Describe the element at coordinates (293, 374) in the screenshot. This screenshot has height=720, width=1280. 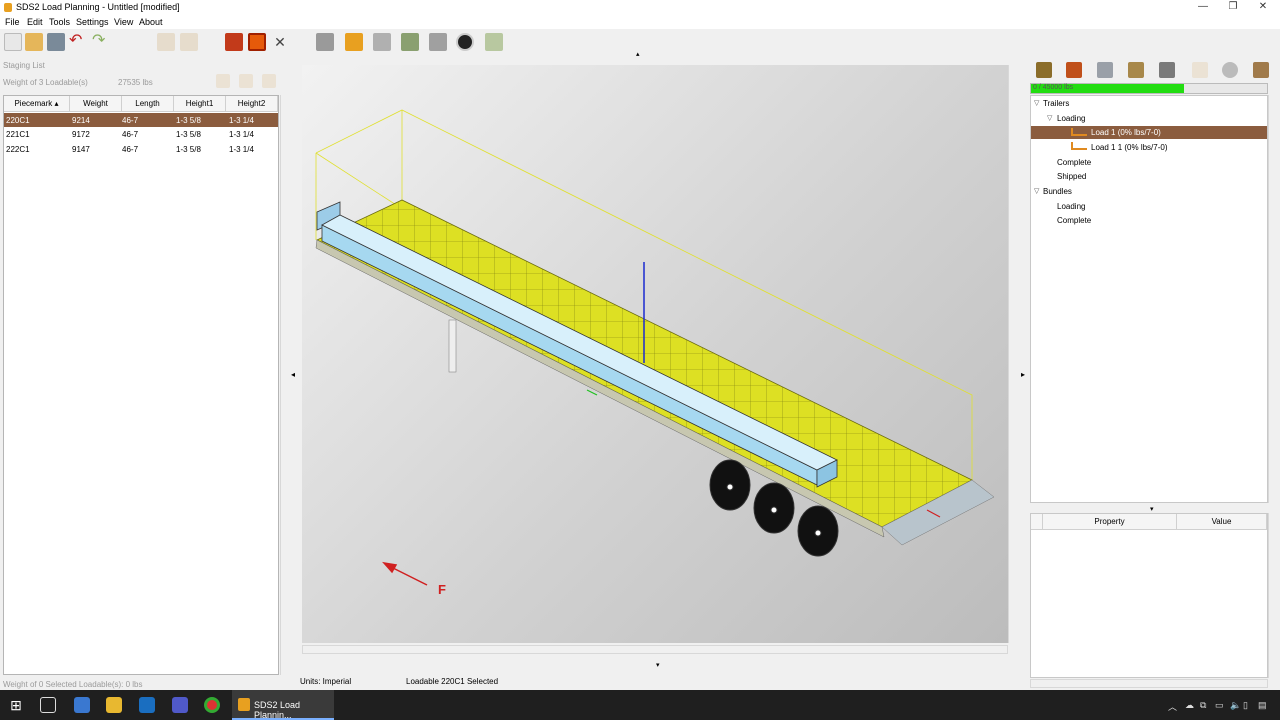
I see `collapse-left-icon: ◂` at that location.